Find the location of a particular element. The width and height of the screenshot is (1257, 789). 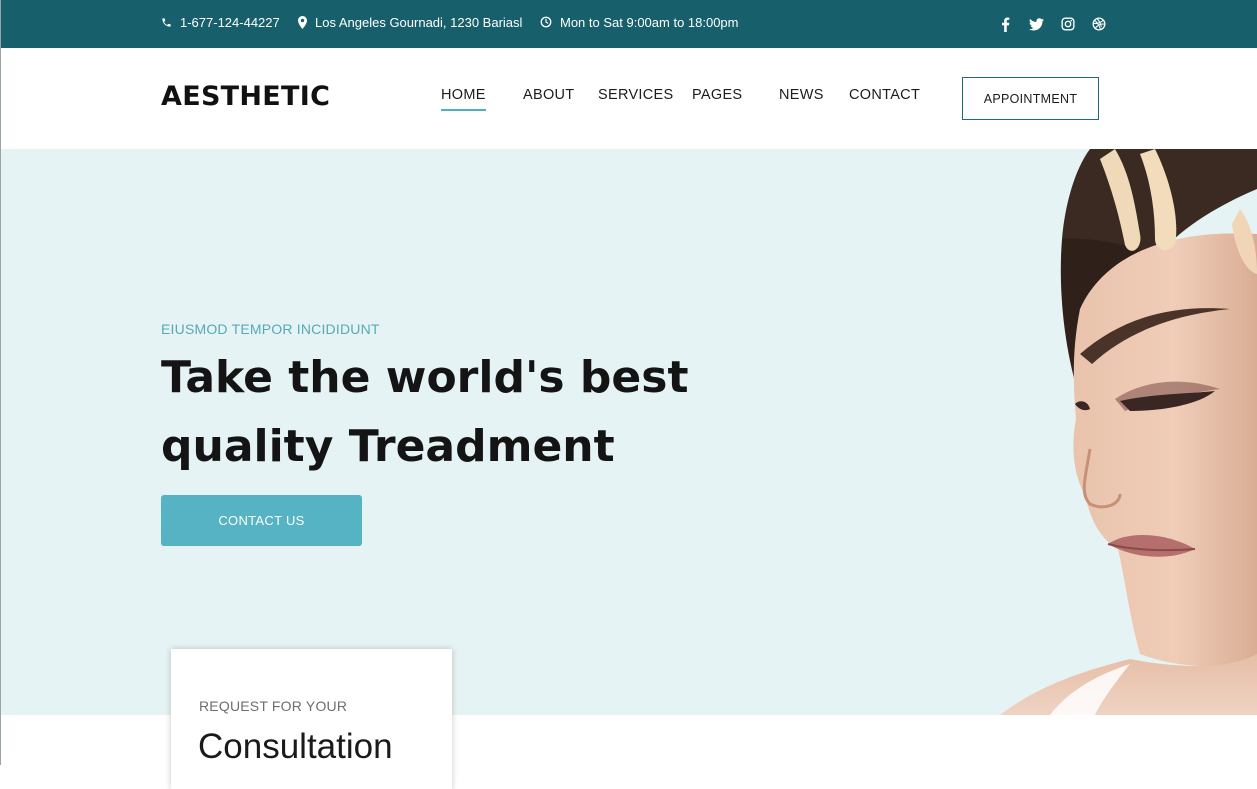

nav-news: NEWS is located at coordinates (801, 95).